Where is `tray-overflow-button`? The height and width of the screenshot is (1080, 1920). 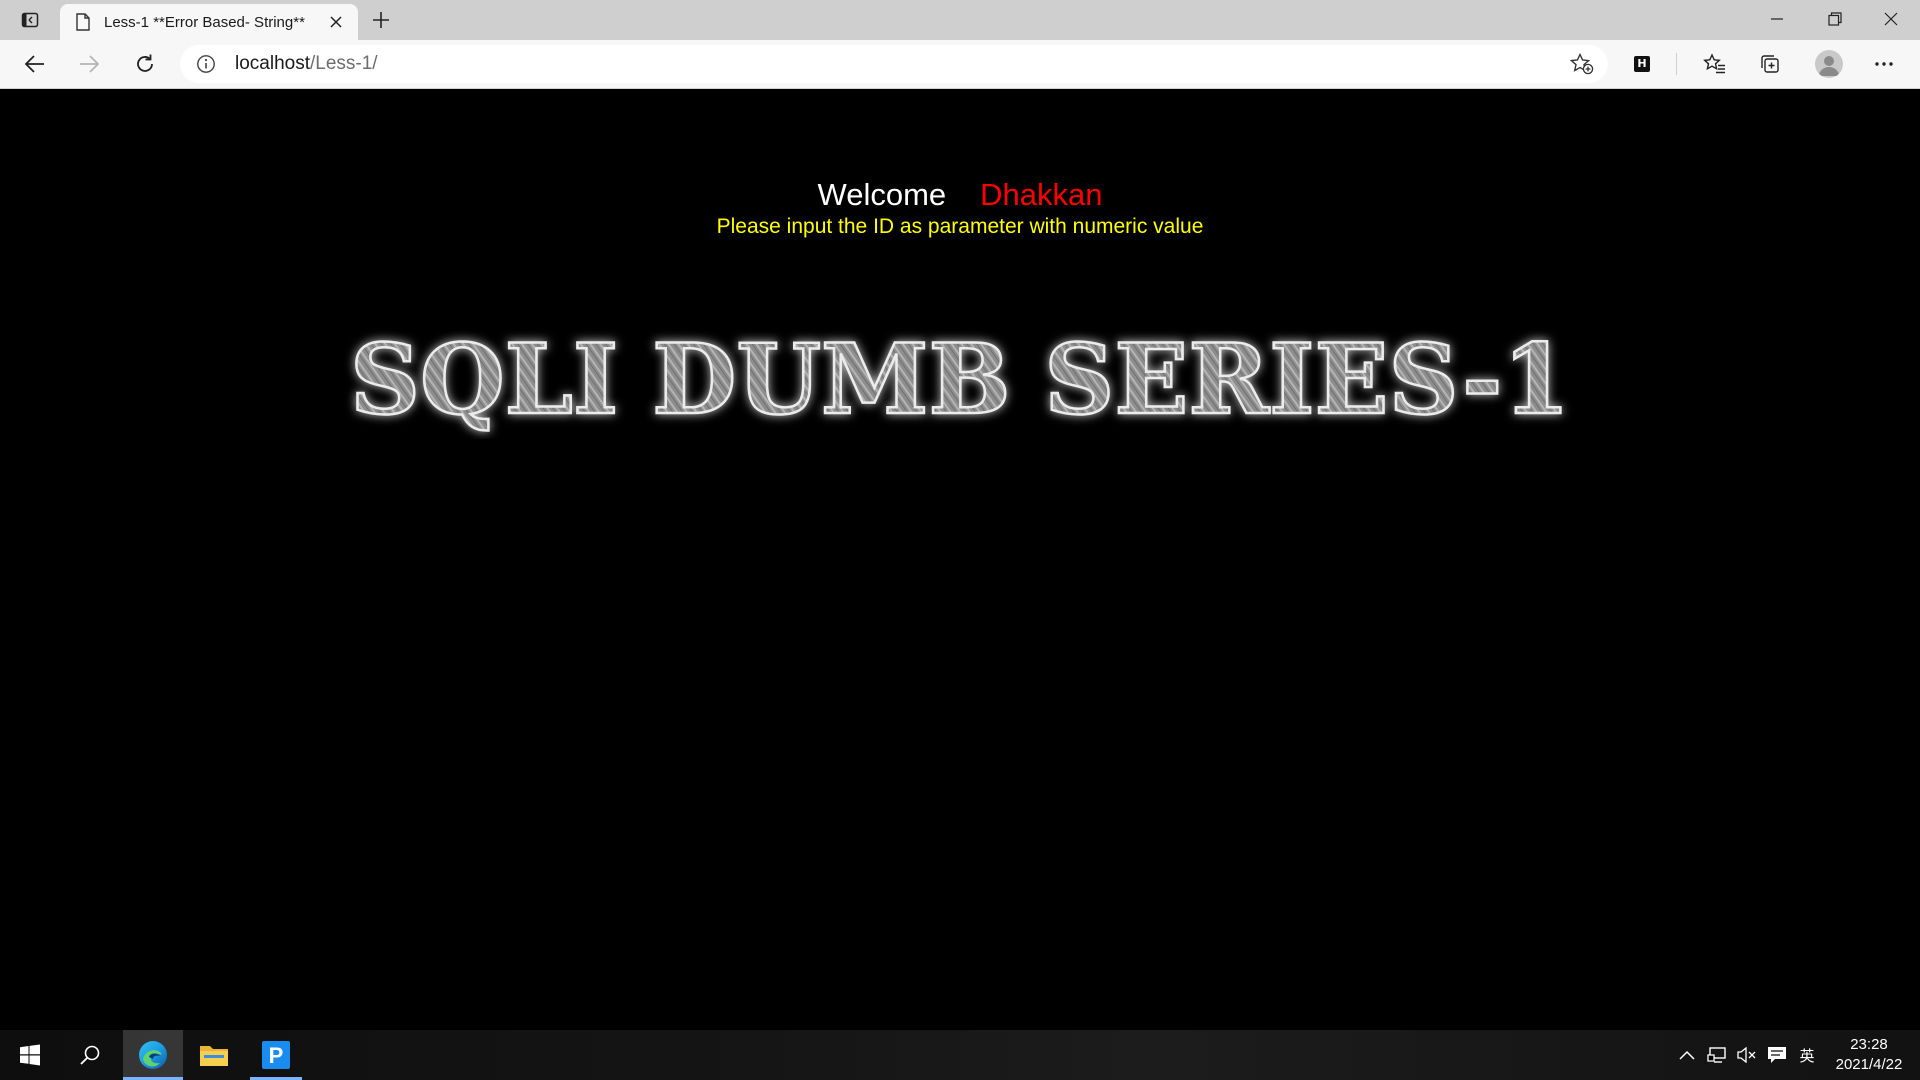
tray-overflow-button is located at coordinates (1687, 1055).